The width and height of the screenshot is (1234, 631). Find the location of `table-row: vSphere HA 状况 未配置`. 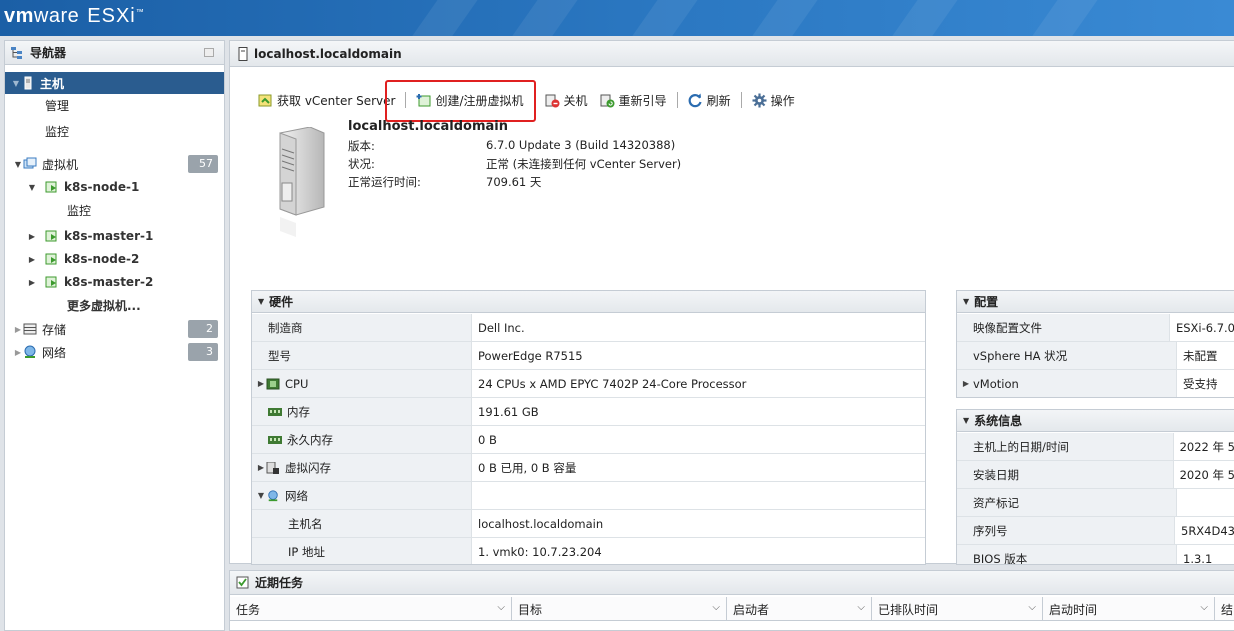

table-row: vSphere HA 状况 未配置 is located at coordinates (1095, 356).